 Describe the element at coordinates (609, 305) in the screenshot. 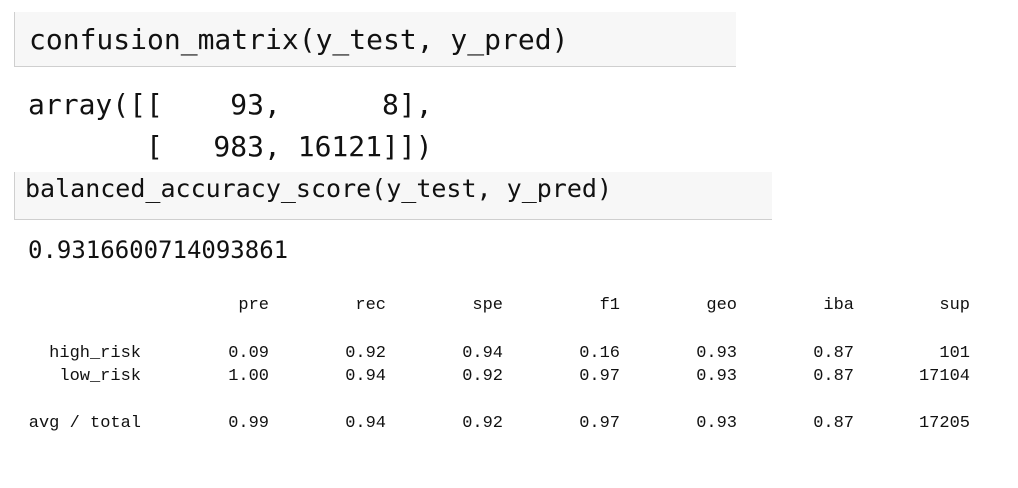

I see `report-header-f1: f1` at that location.